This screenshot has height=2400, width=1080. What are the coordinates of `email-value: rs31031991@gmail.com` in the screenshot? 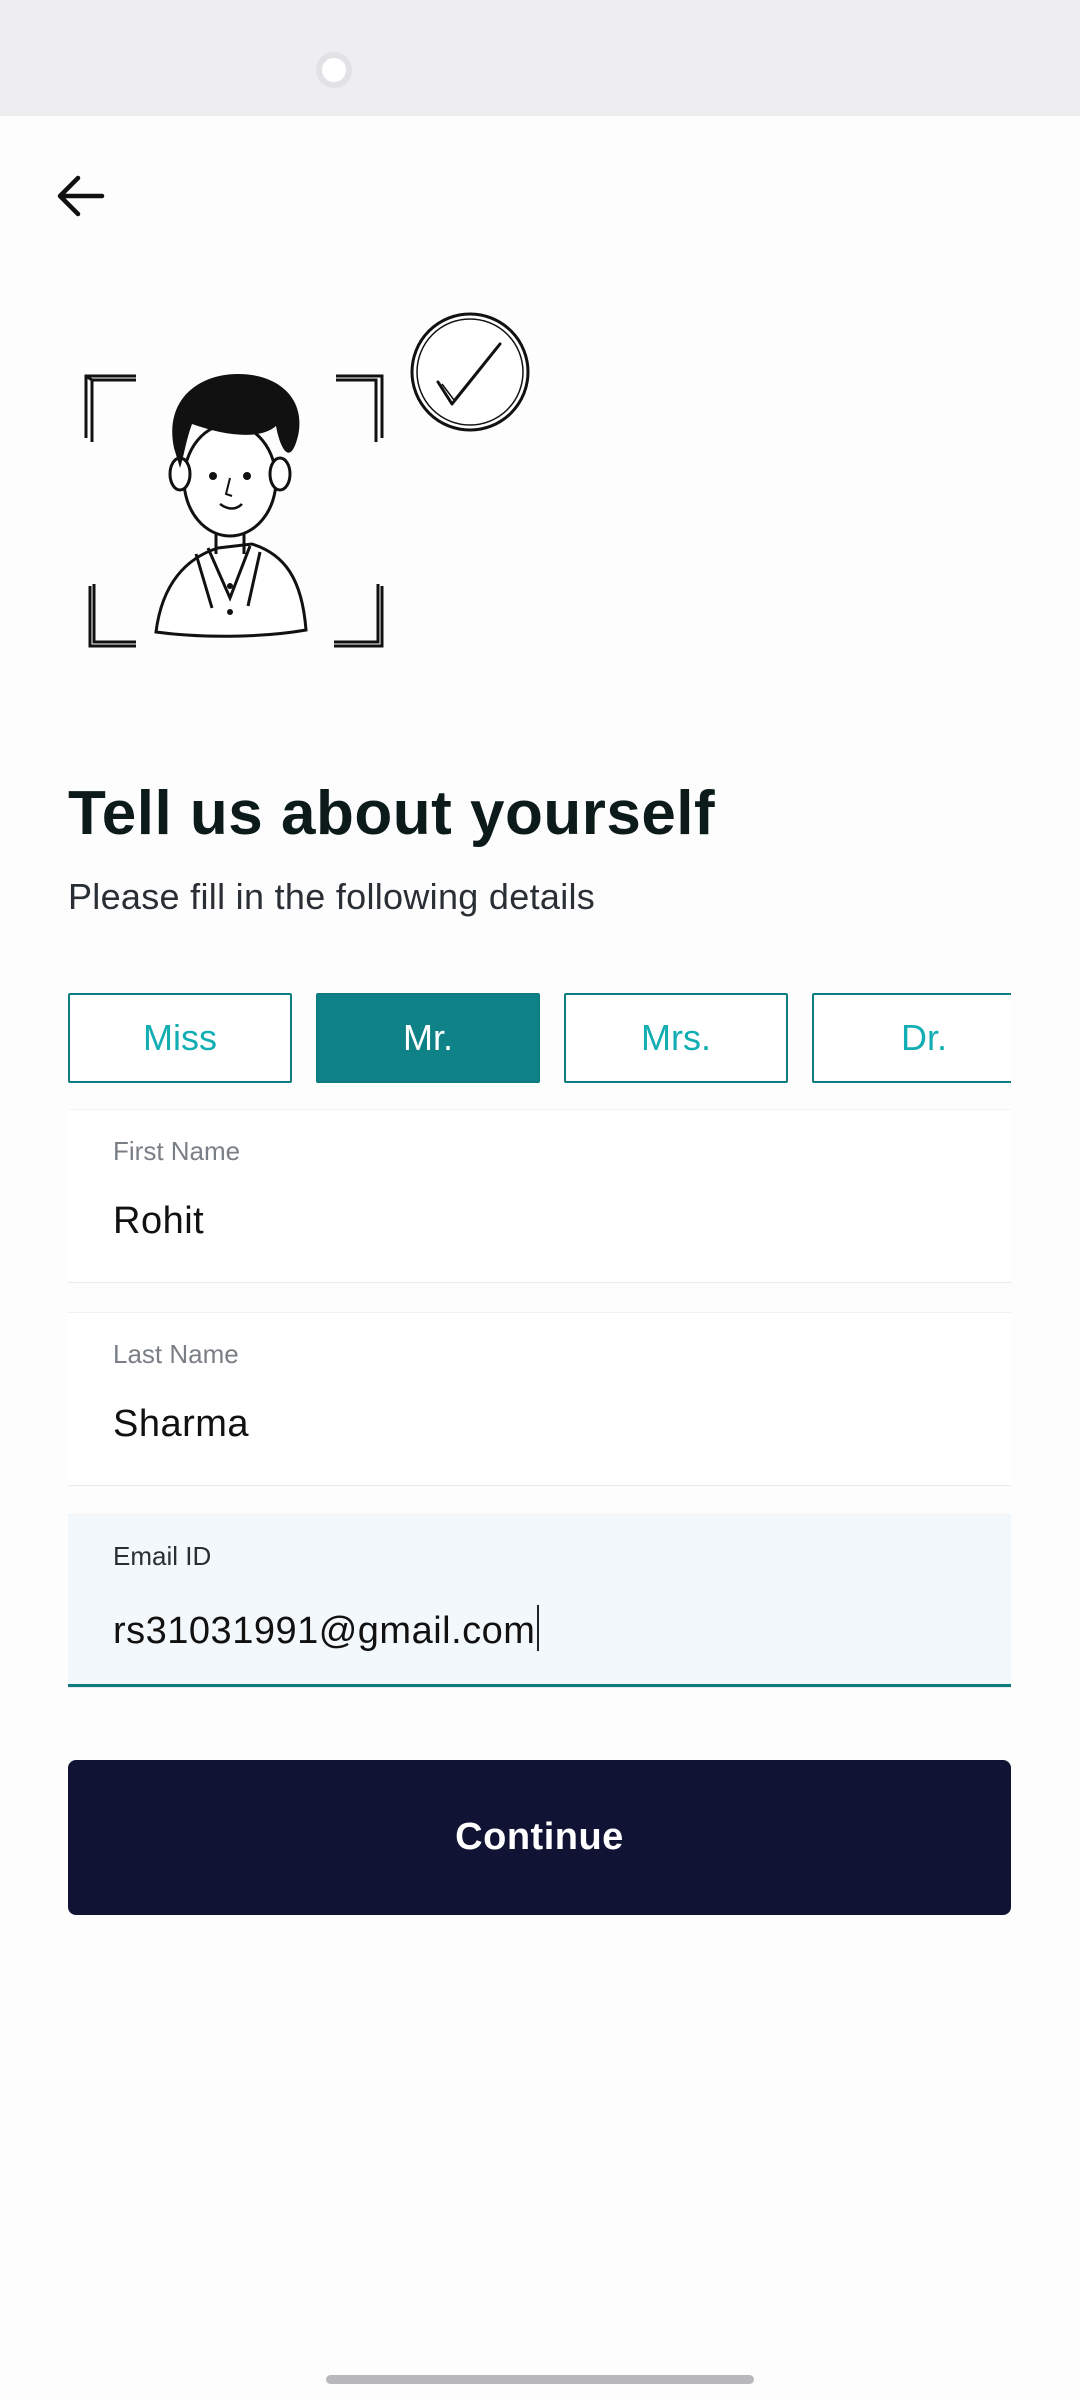 It's located at (326, 1629).